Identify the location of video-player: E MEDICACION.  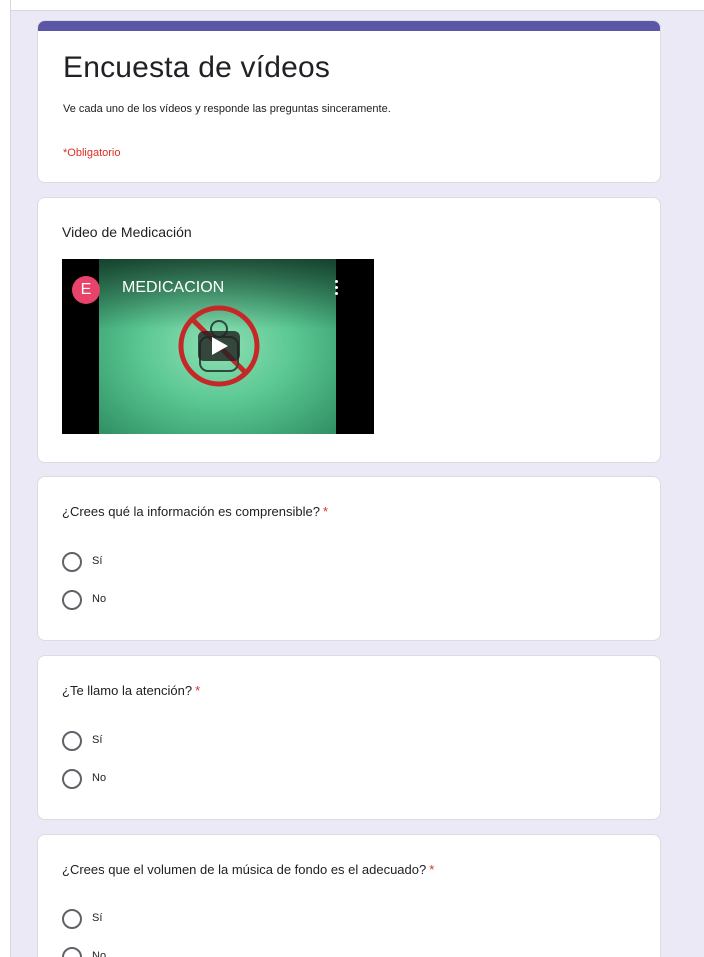
(218, 346).